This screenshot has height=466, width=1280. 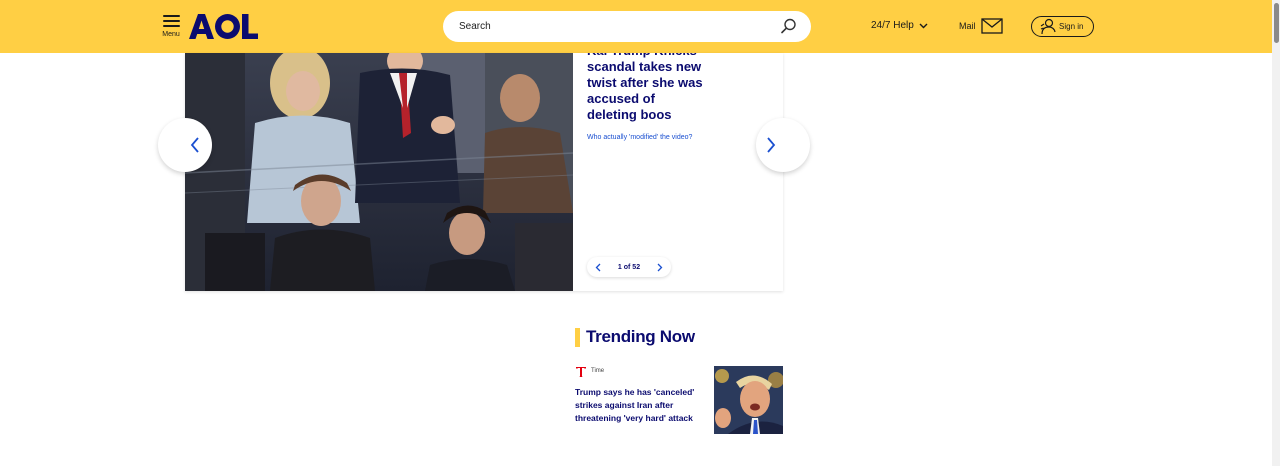 What do you see at coordinates (598, 371) in the screenshot?
I see `story-source: Time` at bounding box center [598, 371].